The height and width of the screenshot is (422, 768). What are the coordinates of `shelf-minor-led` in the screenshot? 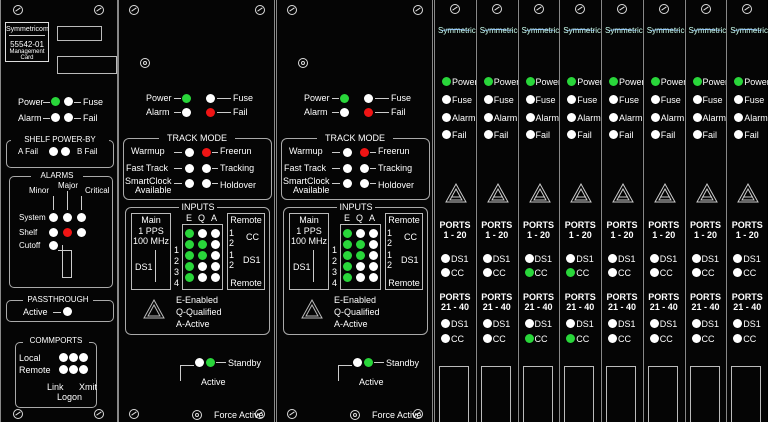 It's located at (53, 232).